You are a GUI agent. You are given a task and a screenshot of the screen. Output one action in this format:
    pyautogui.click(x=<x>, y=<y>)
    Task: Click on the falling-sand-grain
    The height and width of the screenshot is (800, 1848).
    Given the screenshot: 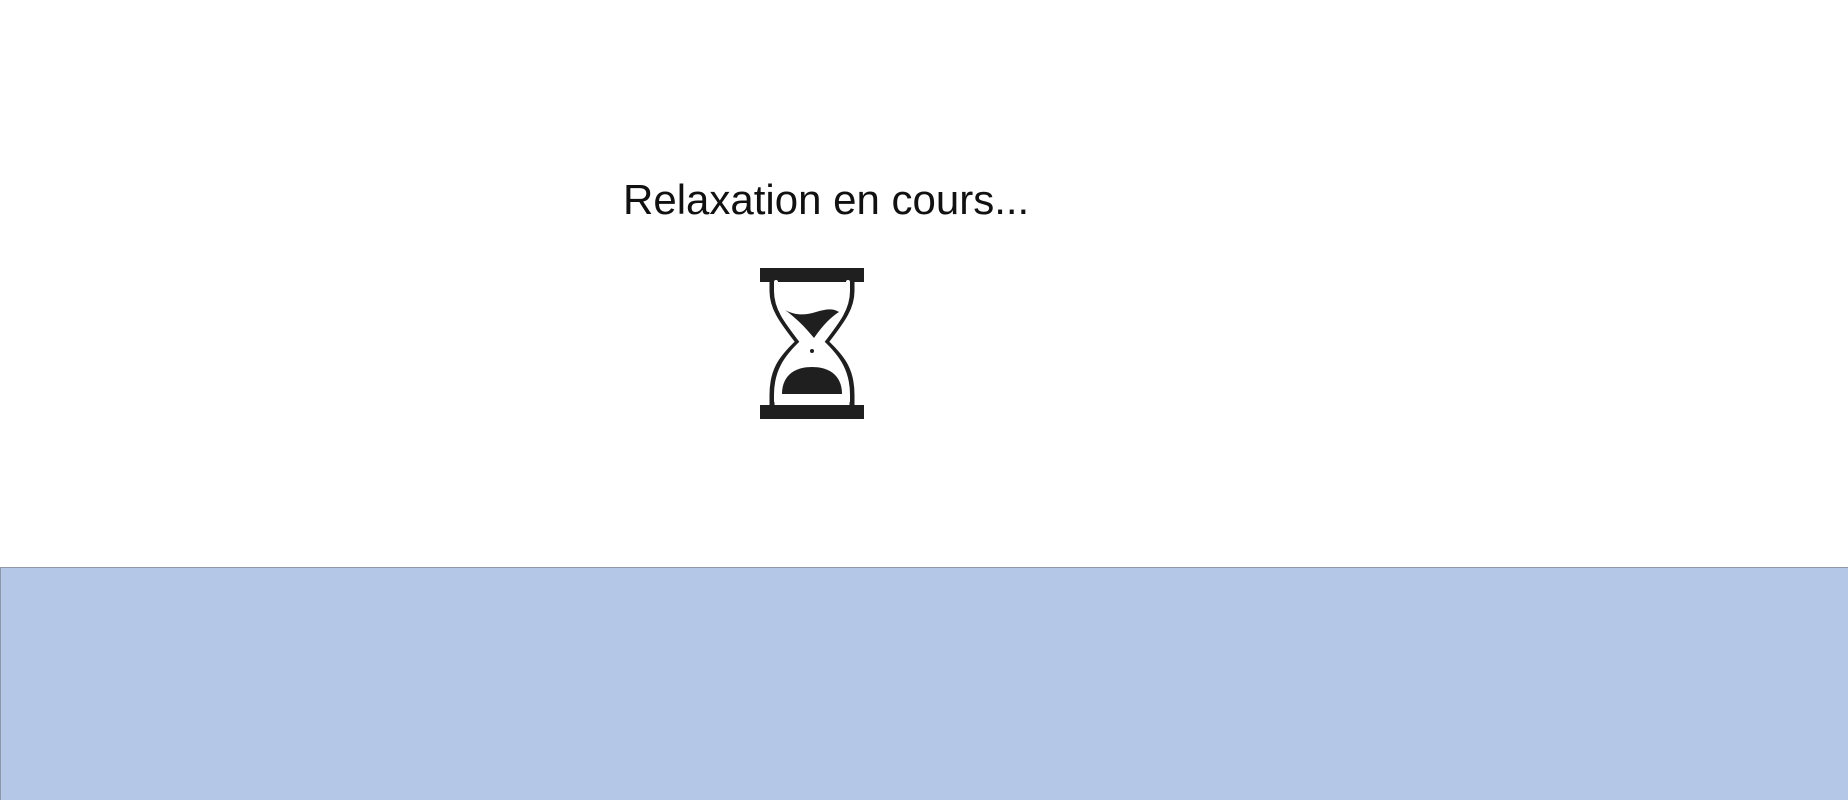 What is the action you would take?
    pyautogui.click(x=812, y=351)
    